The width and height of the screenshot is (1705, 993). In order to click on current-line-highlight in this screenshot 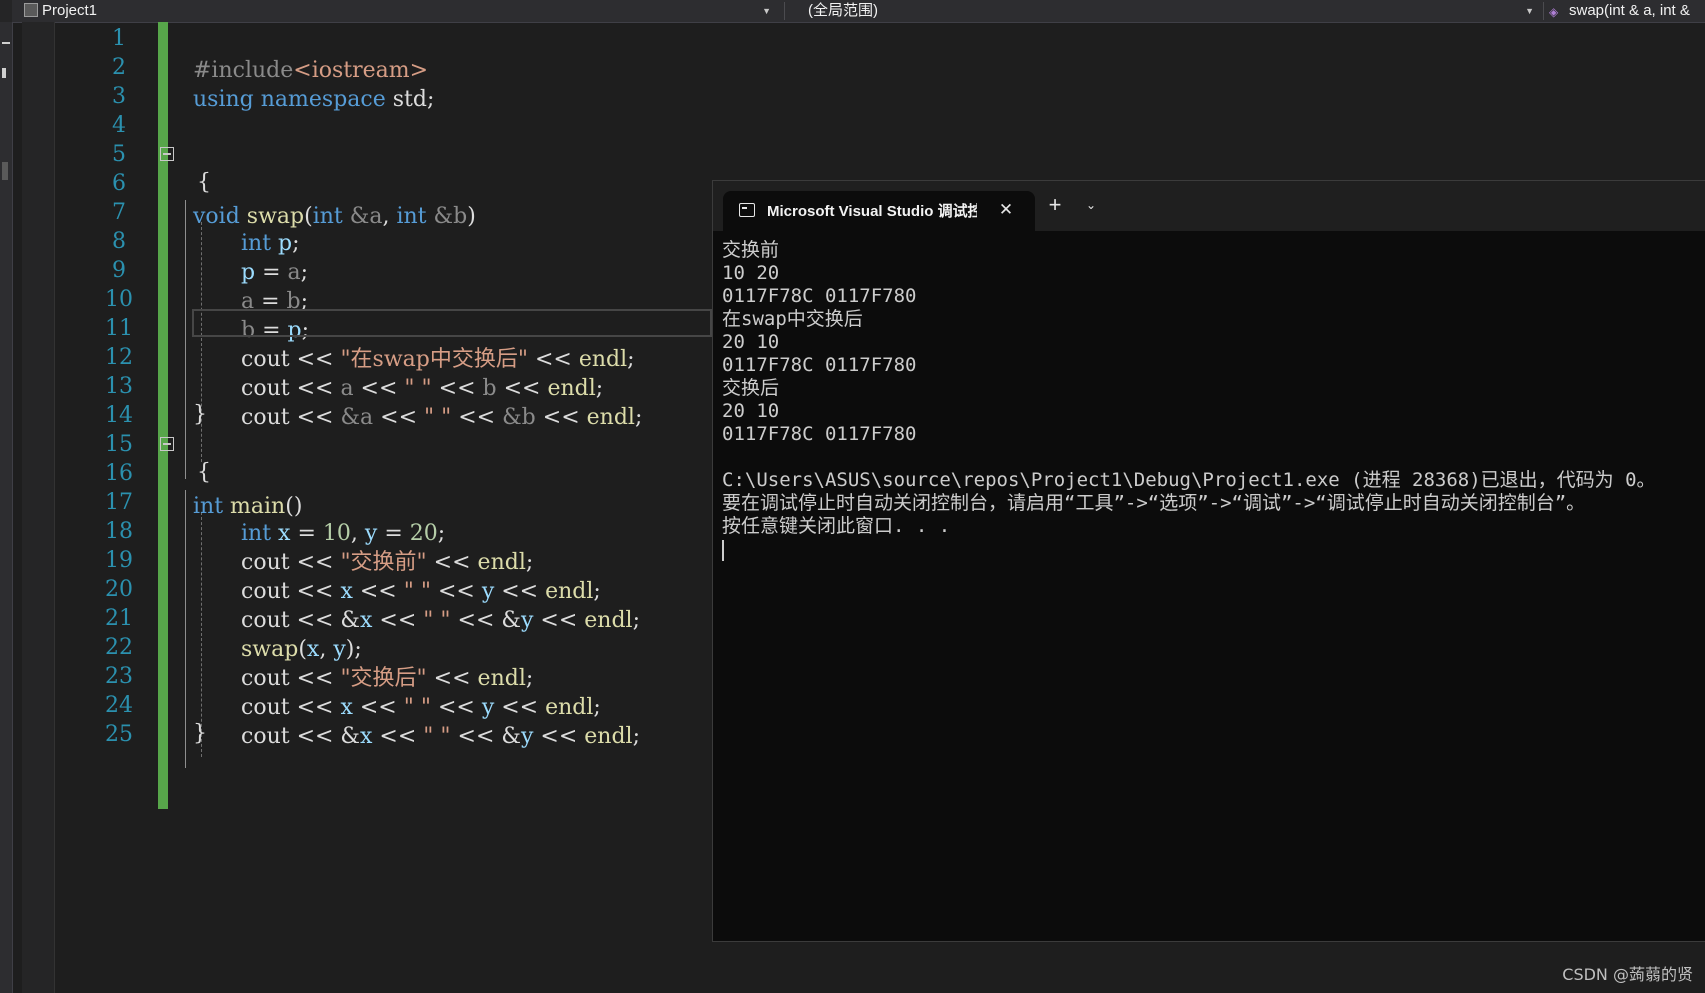, I will do `click(452, 323)`.